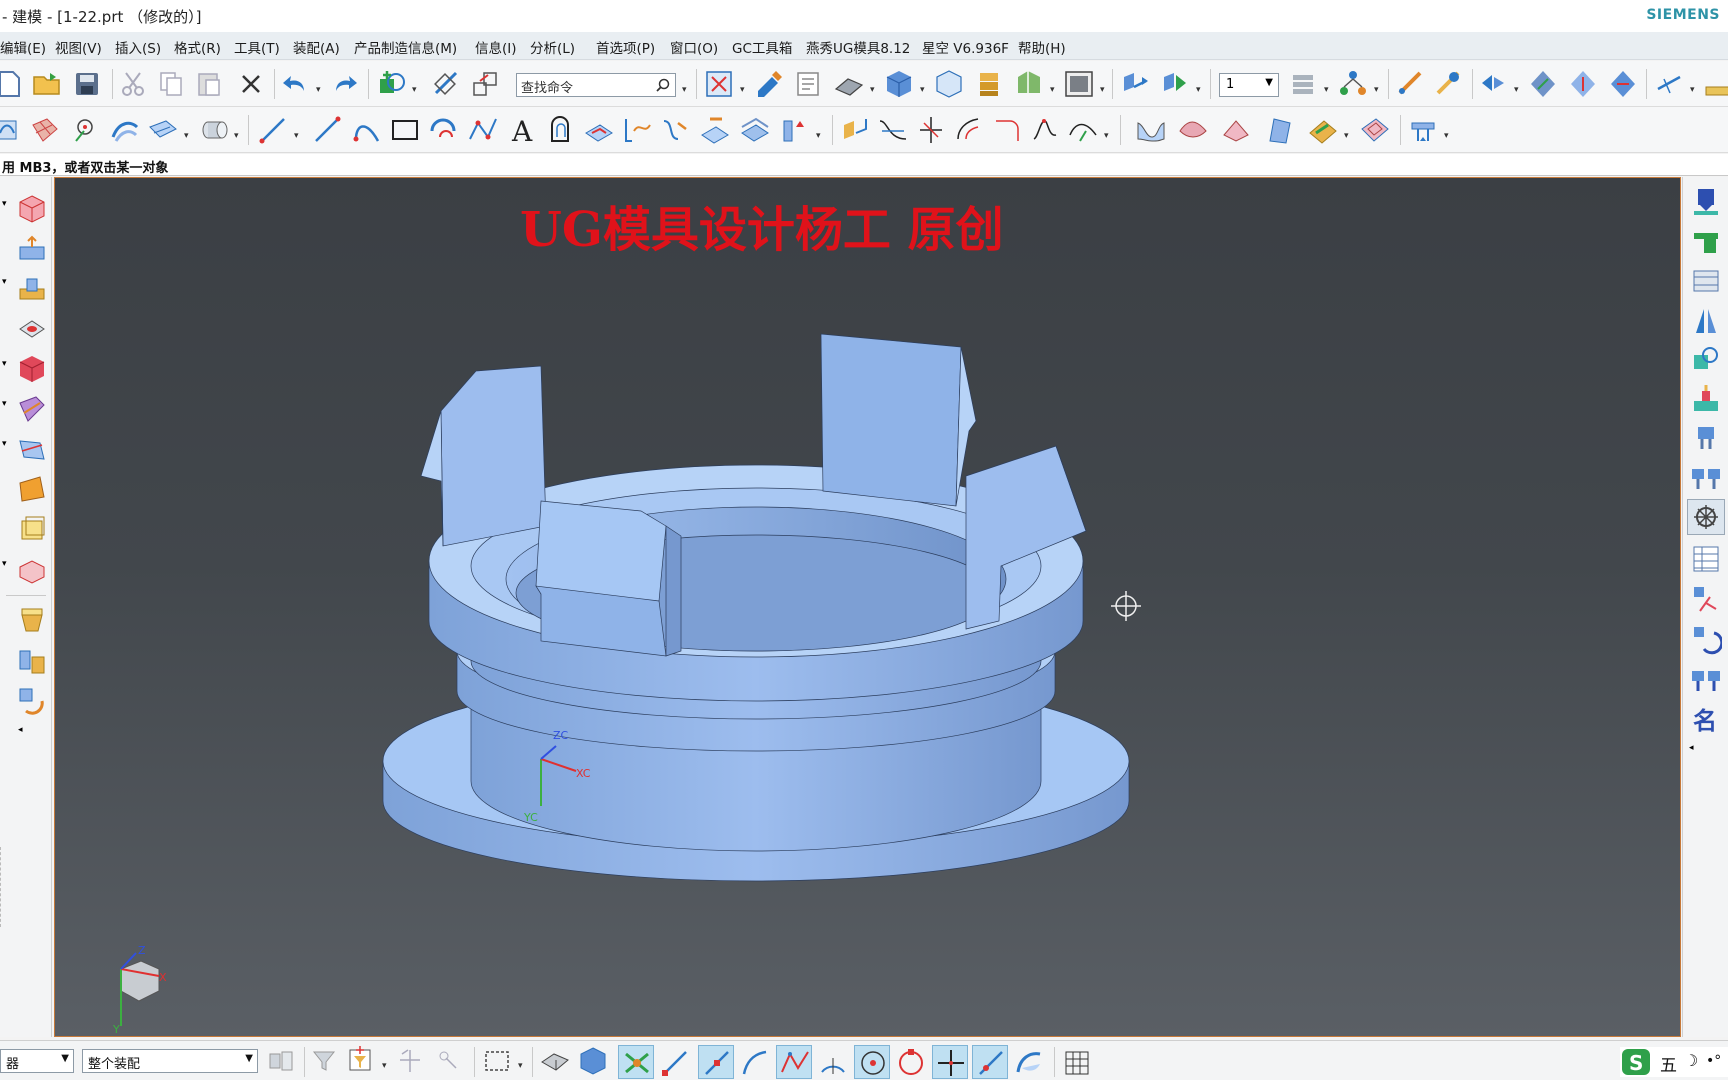  What do you see at coordinates (138, 47) in the screenshot?
I see `menu-insert: 插入(S)` at bounding box center [138, 47].